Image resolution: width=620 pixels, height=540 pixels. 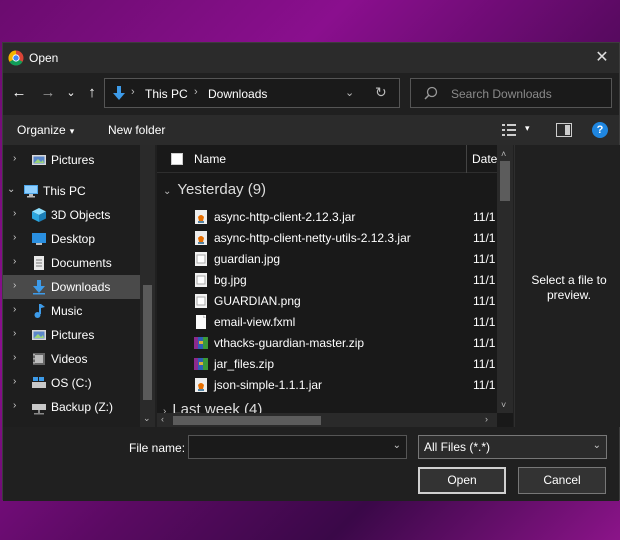 What do you see at coordinates (201, 301) in the screenshot?
I see `image-file-icon` at bounding box center [201, 301].